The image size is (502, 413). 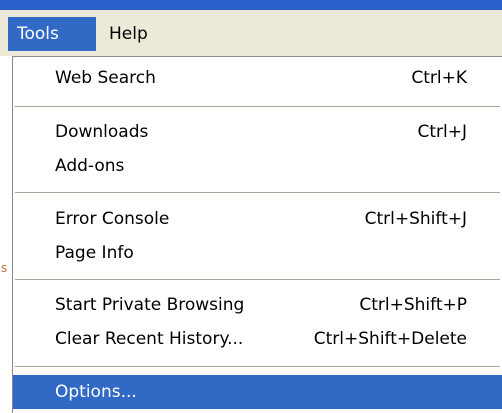 I want to click on menu-item-page-info: Page Info, so click(x=257, y=253).